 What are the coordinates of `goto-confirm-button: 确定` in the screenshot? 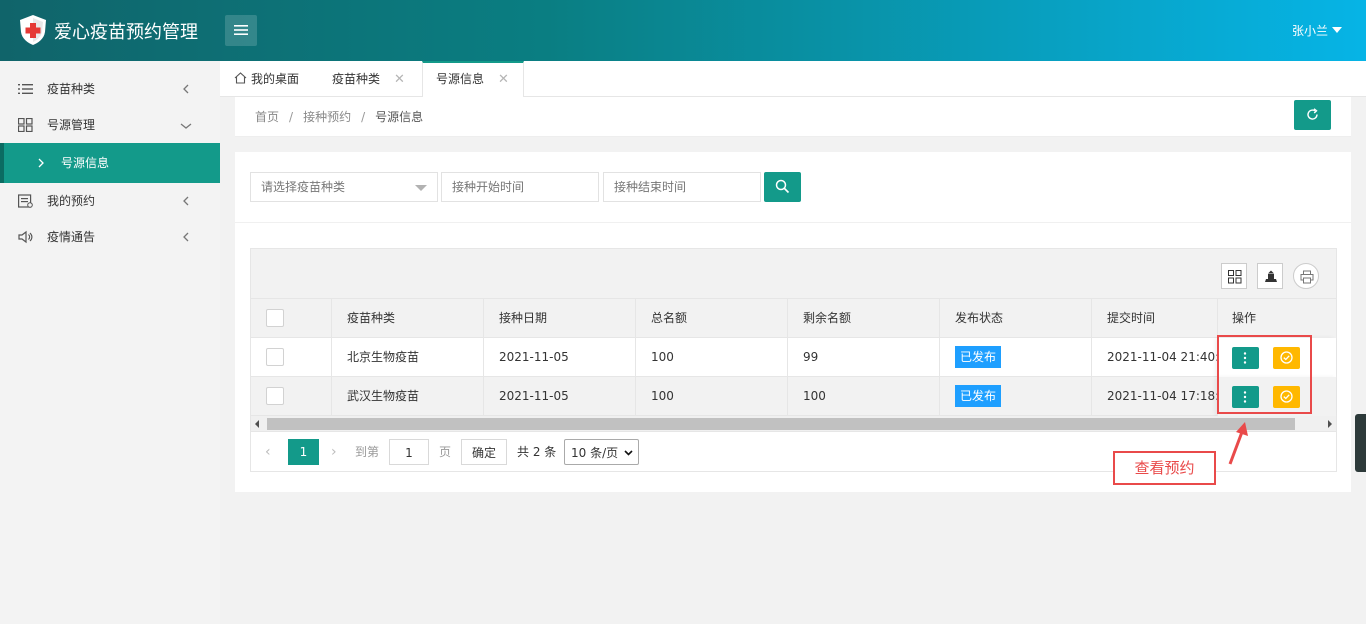 It's located at (484, 452).